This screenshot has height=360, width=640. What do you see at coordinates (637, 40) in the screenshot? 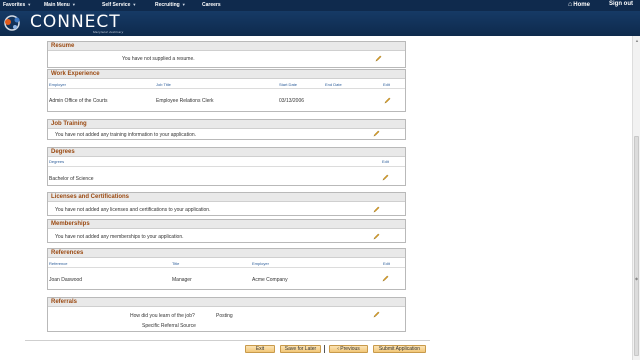
I see `scroll-up-icon: ▲` at bounding box center [637, 40].